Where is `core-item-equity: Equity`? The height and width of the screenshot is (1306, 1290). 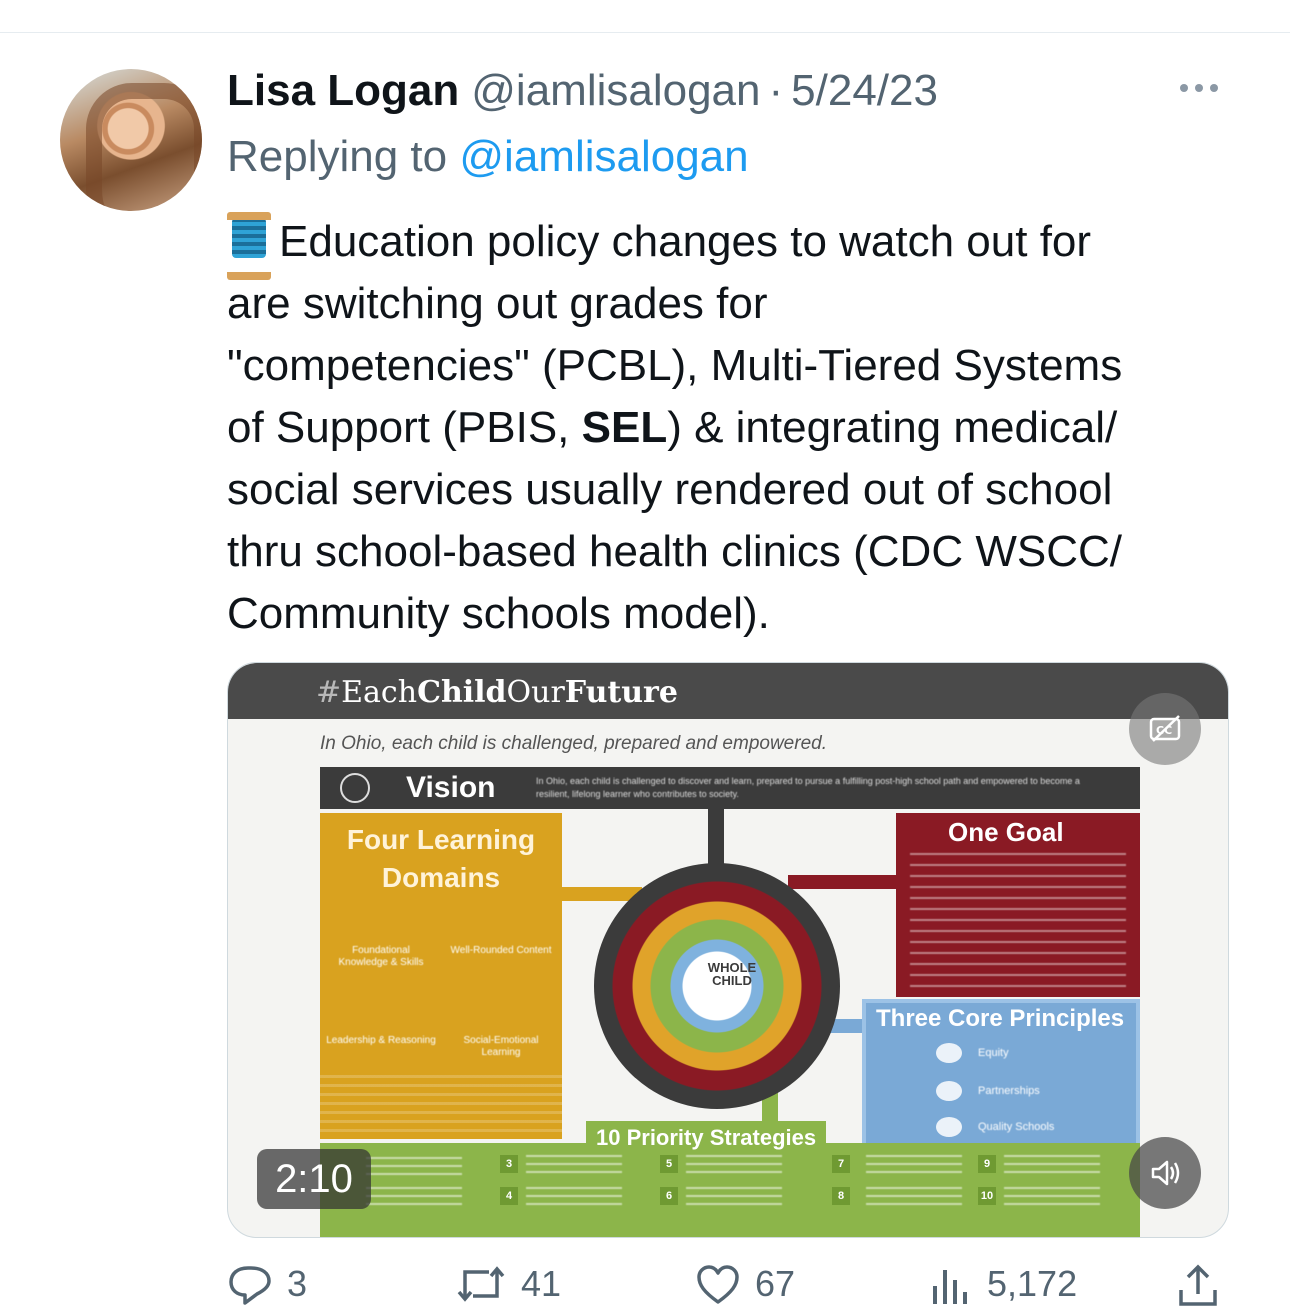 core-item-equity: Equity is located at coordinates (993, 1053).